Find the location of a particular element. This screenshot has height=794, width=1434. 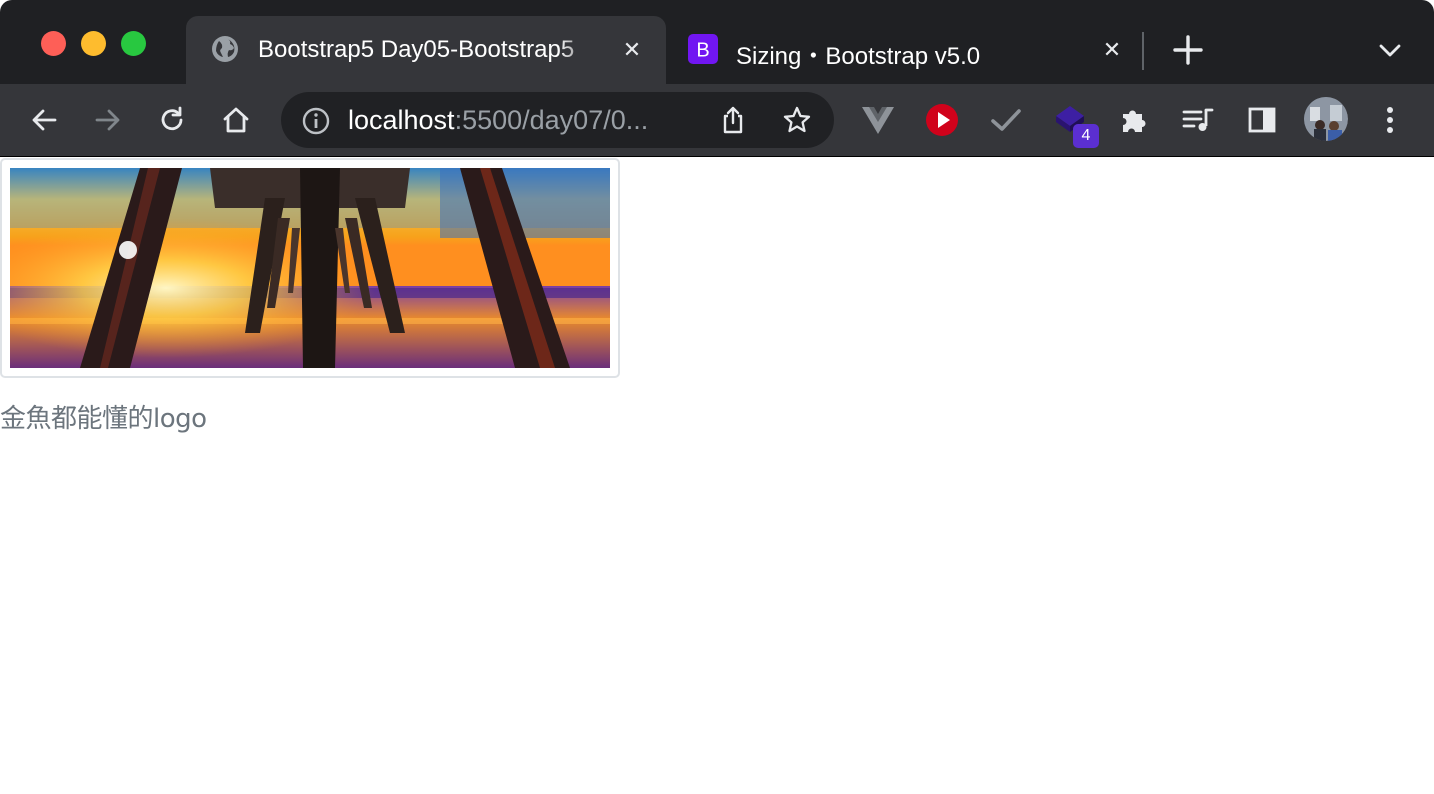

close-window-button is located at coordinates (53, 43).